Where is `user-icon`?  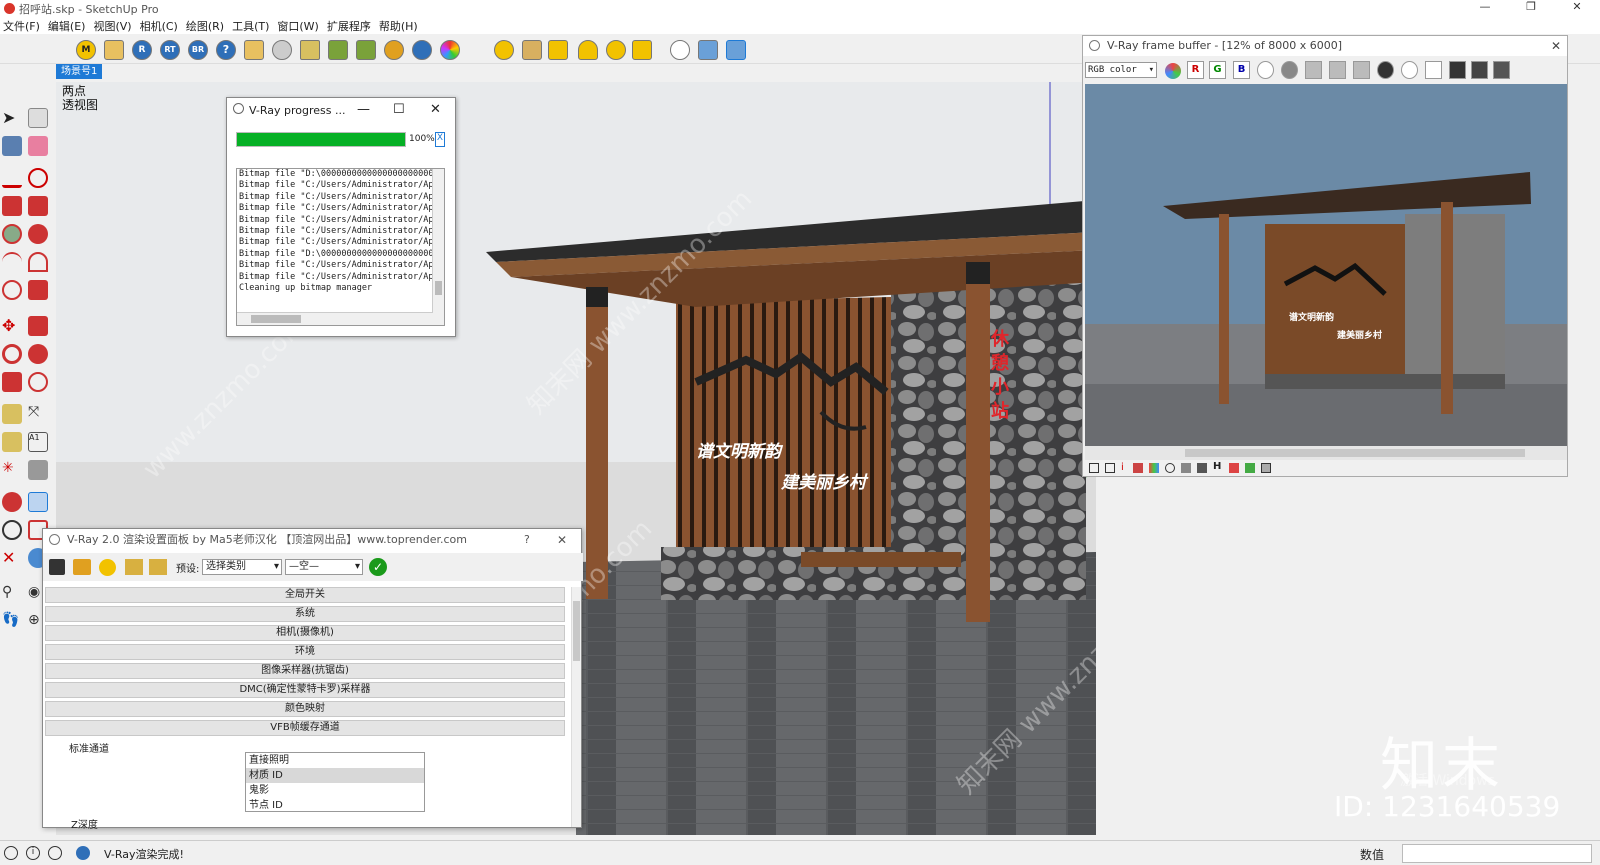 user-icon is located at coordinates (55, 853).